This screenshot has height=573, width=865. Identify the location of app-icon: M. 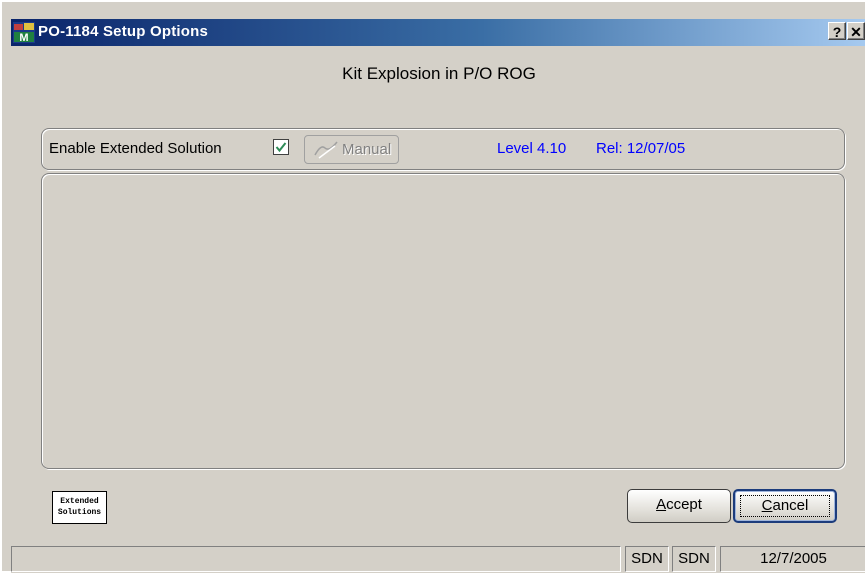
(24, 32).